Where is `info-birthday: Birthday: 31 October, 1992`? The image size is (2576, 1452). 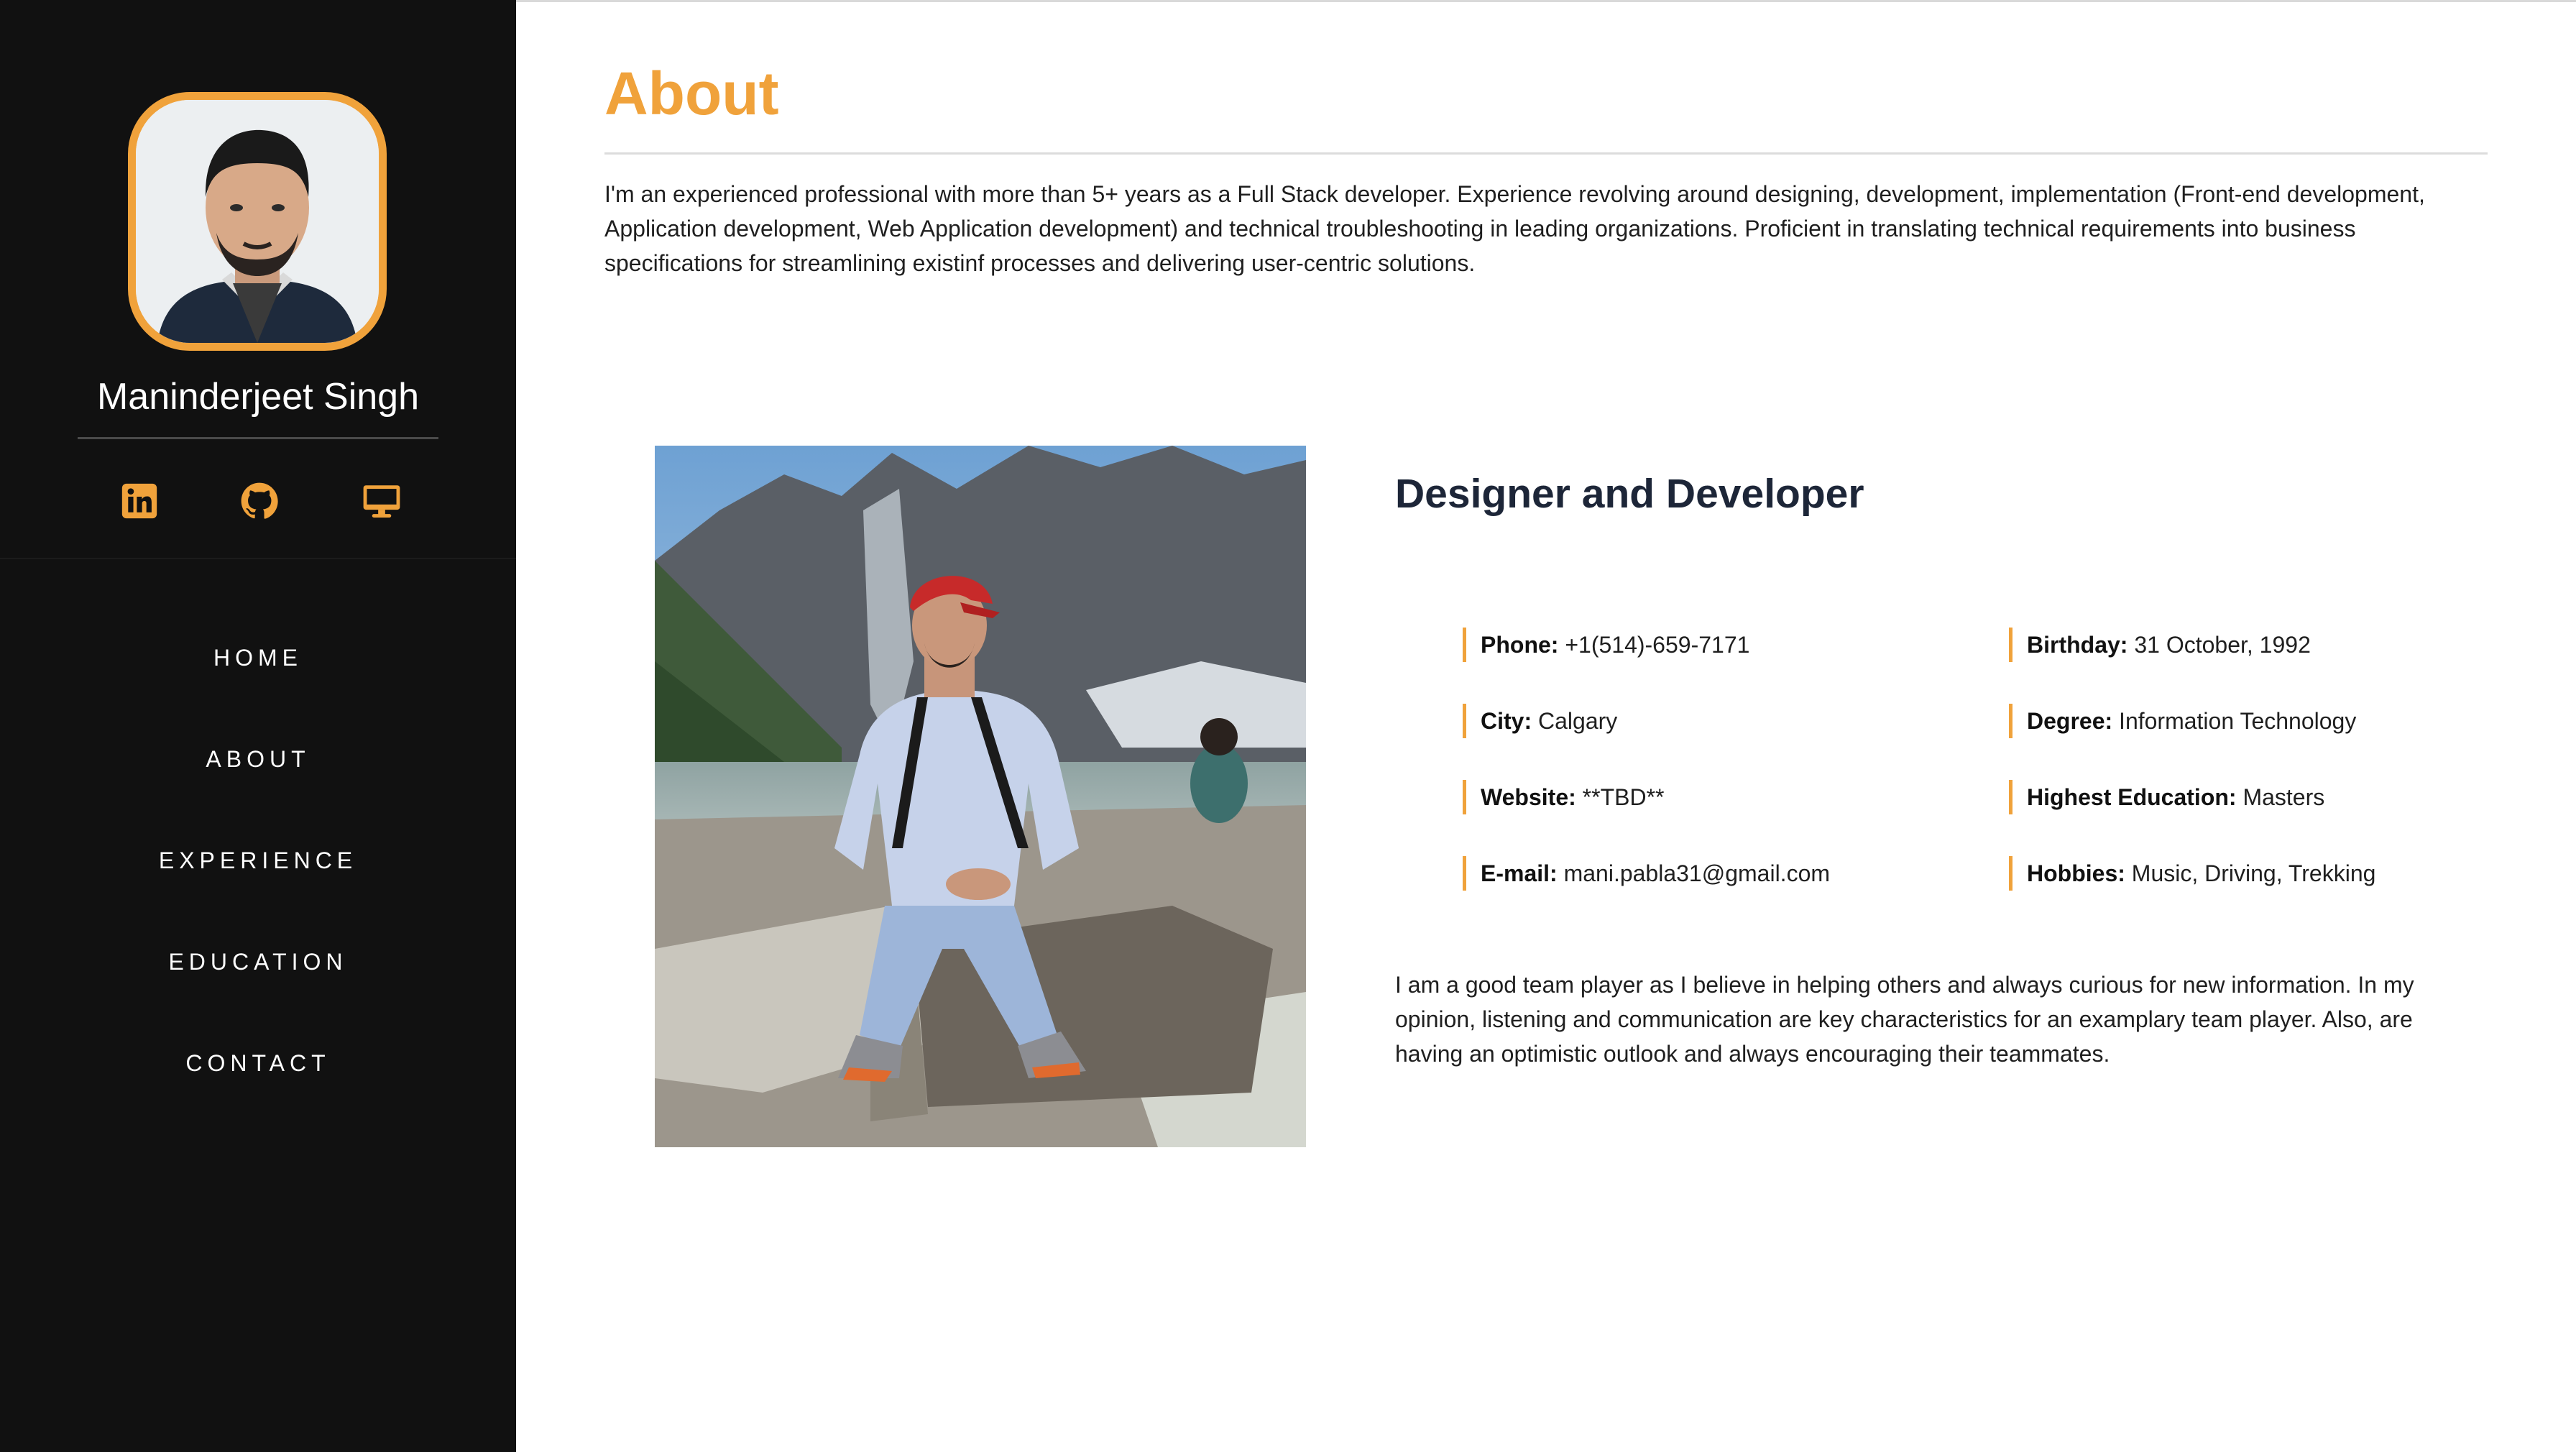 info-birthday: Birthday: 31 October, 1992 is located at coordinates (2160, 645).